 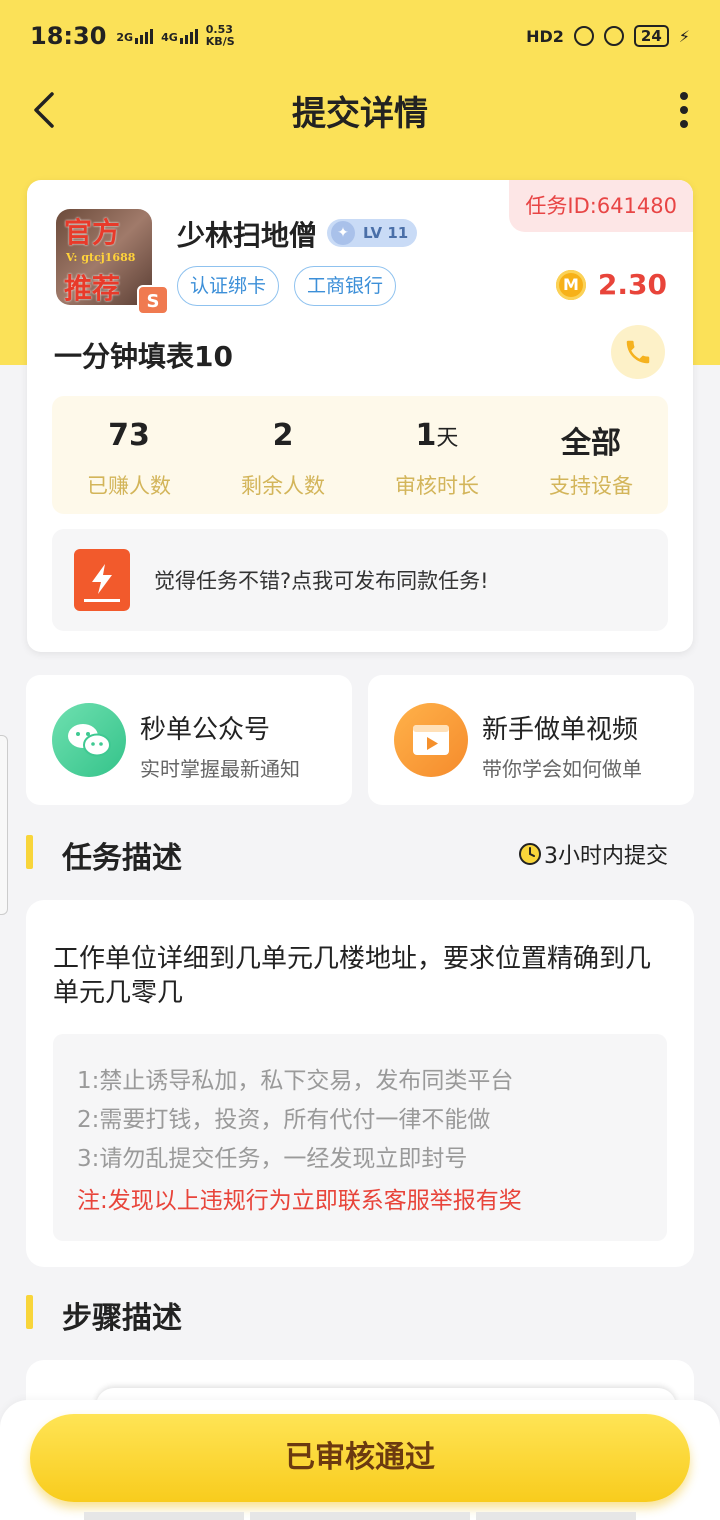 What do you see at coordinates (360, 36) in the screenshot?
I see `status-bar: 18:30 2G 4G 0.53 KB/S HD2 24 ⚡` at bounding box center [360, 36].